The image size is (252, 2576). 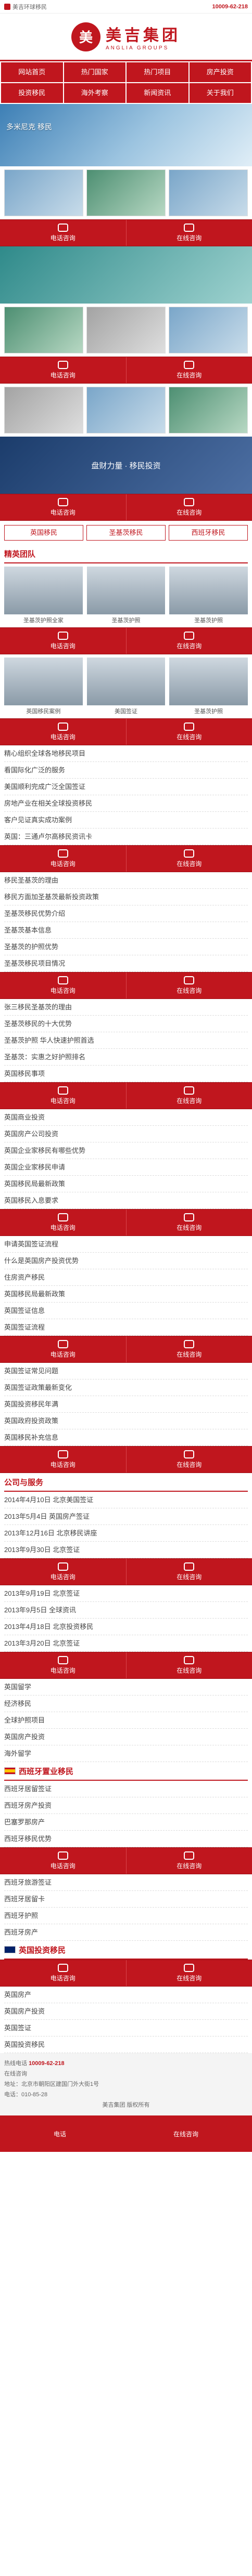 What do you see at coordinates (126, 754) in the screenshot?
I see `list-item: 精心组织全球各地移民项目` at bounding box center [126, 754].